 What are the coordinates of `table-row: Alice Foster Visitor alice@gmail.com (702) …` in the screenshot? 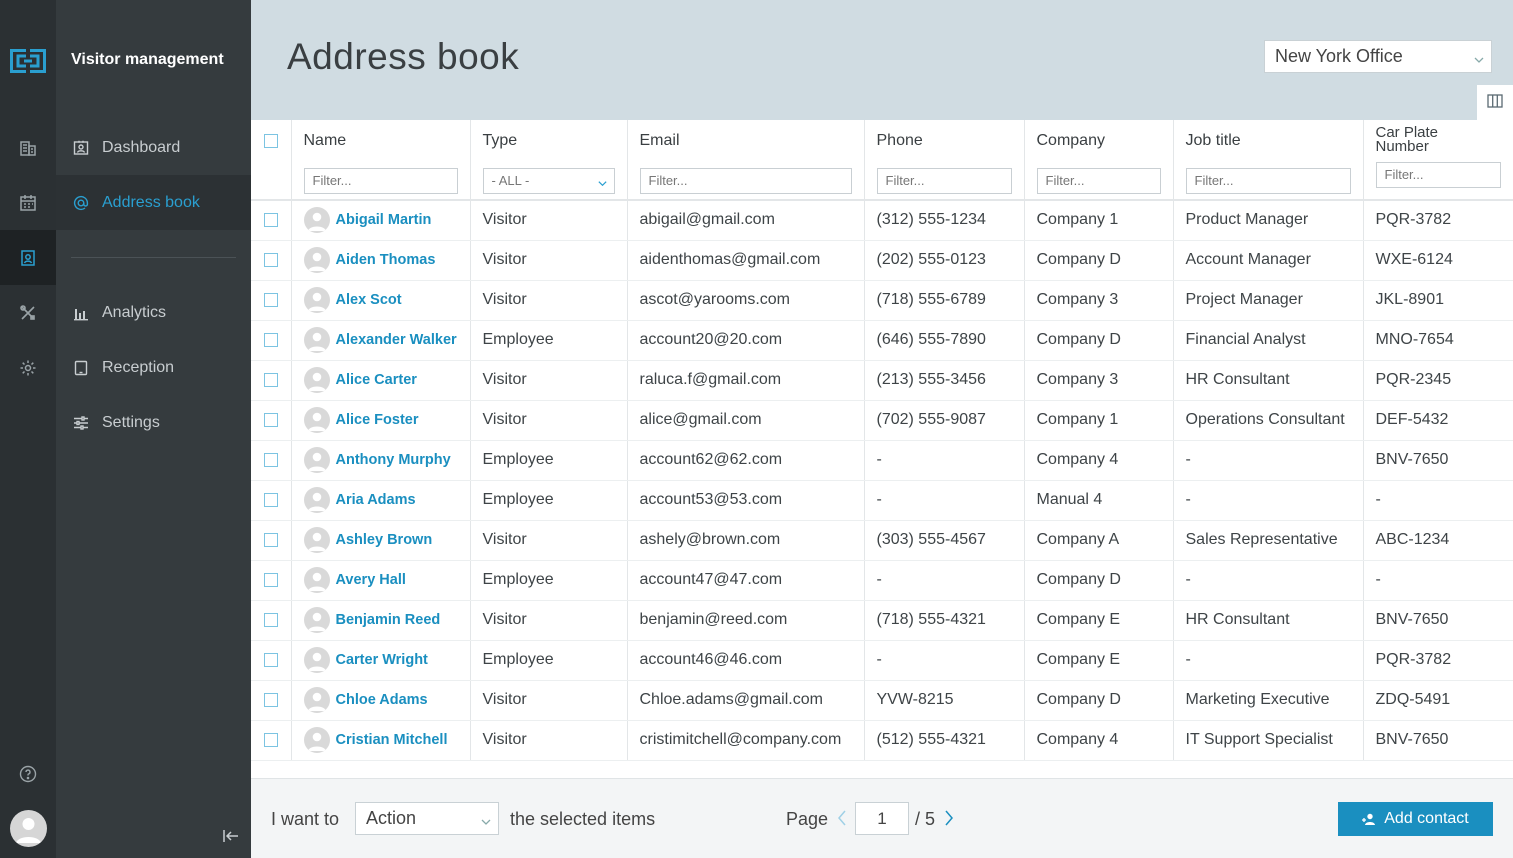 It's located at (882, 420).